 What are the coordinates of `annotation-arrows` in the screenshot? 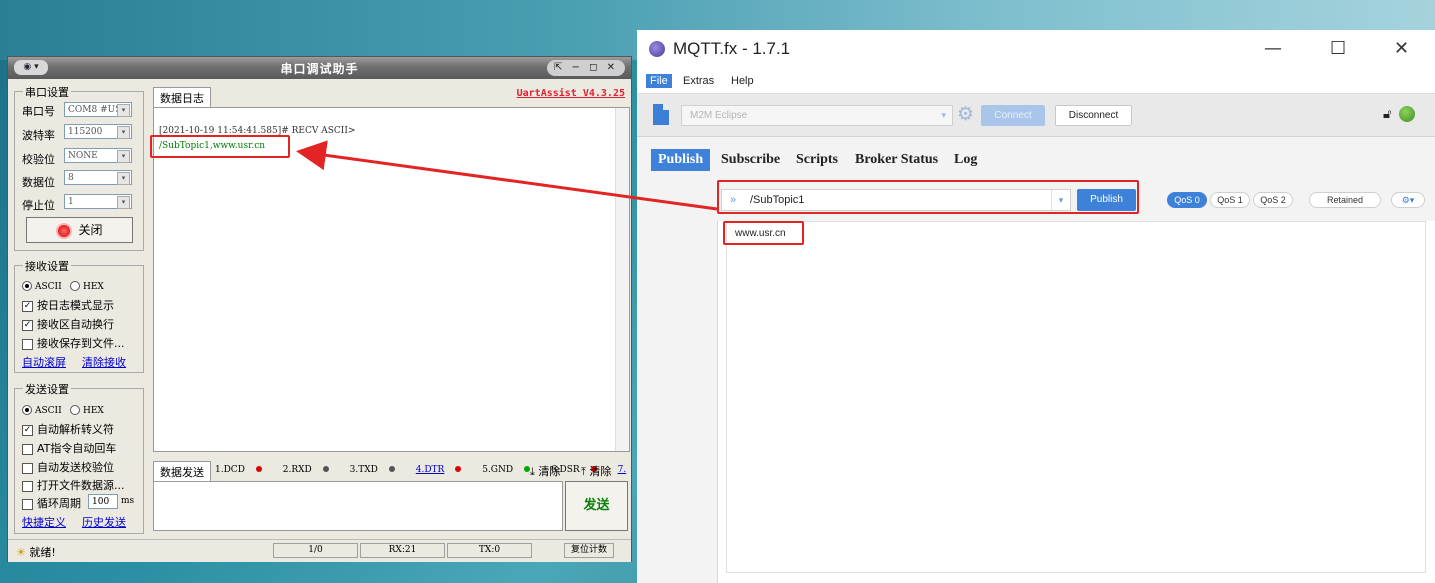 It's located at (507, 175).